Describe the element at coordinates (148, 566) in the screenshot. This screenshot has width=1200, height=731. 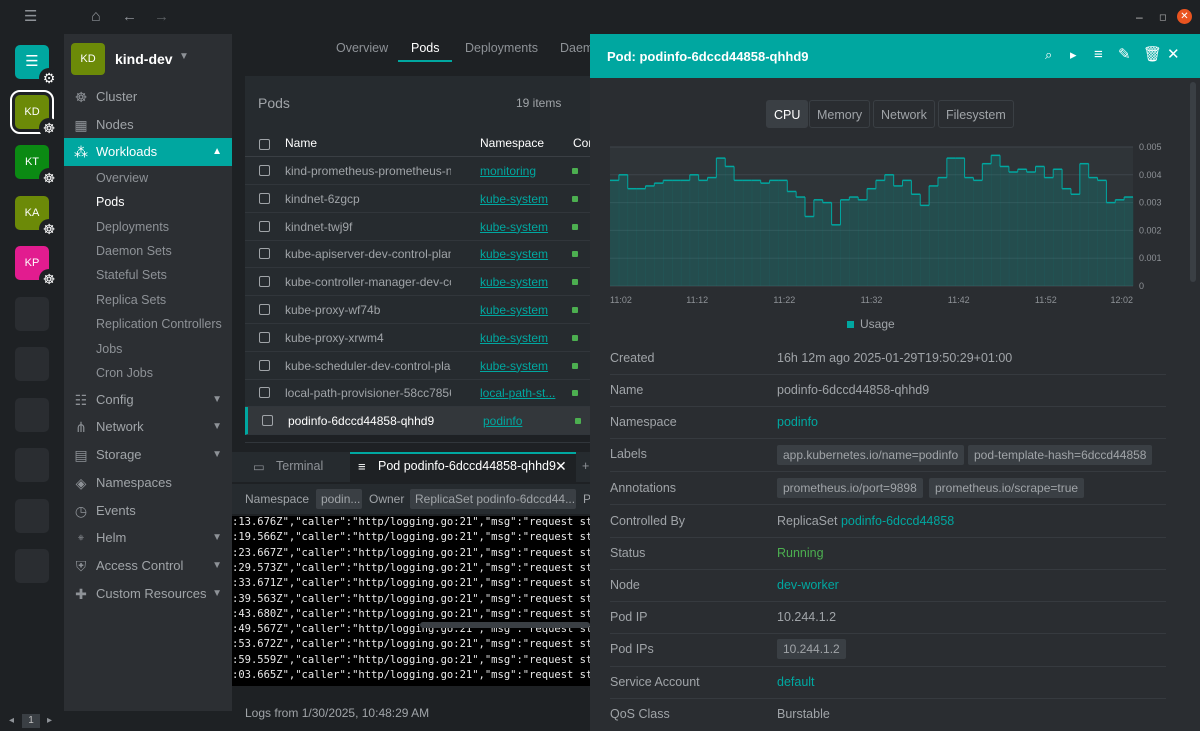
I see `sidebar-item-access-control: ⛨ Access Control ▼` at that location.